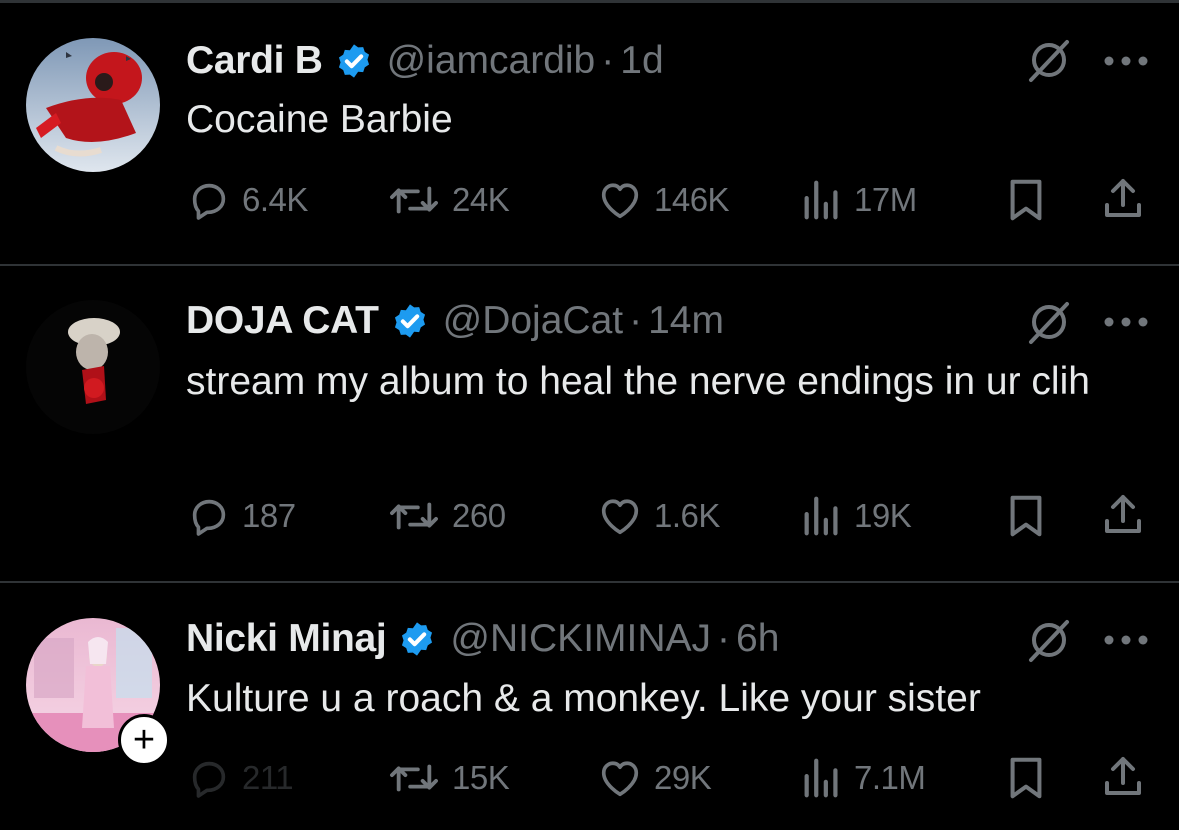 Image resolution: width=1179 pixels, height=830 pixels. I want to click on action-bar: 187 260 1.6K 19K, so click(671, 516).